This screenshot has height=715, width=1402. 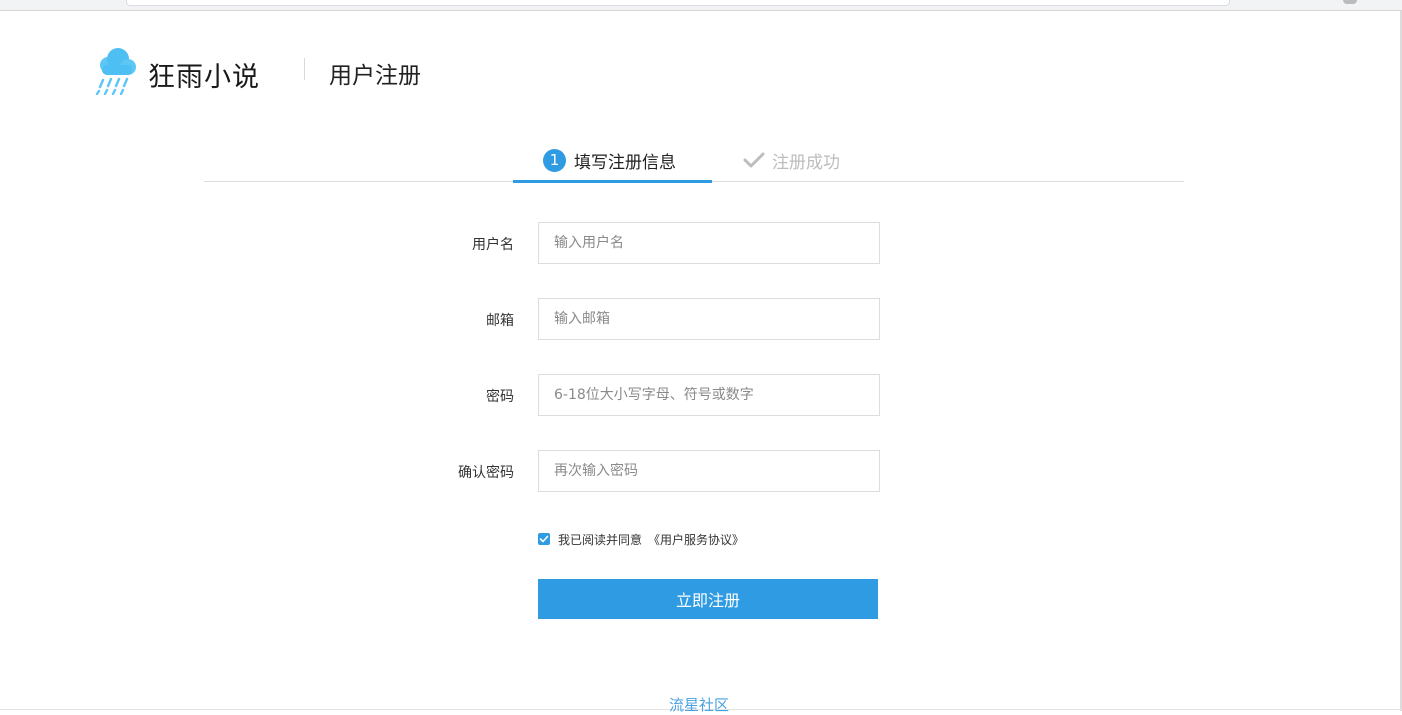 I want to click on step-success-label: 注册成功, so click(x=806, y=160).